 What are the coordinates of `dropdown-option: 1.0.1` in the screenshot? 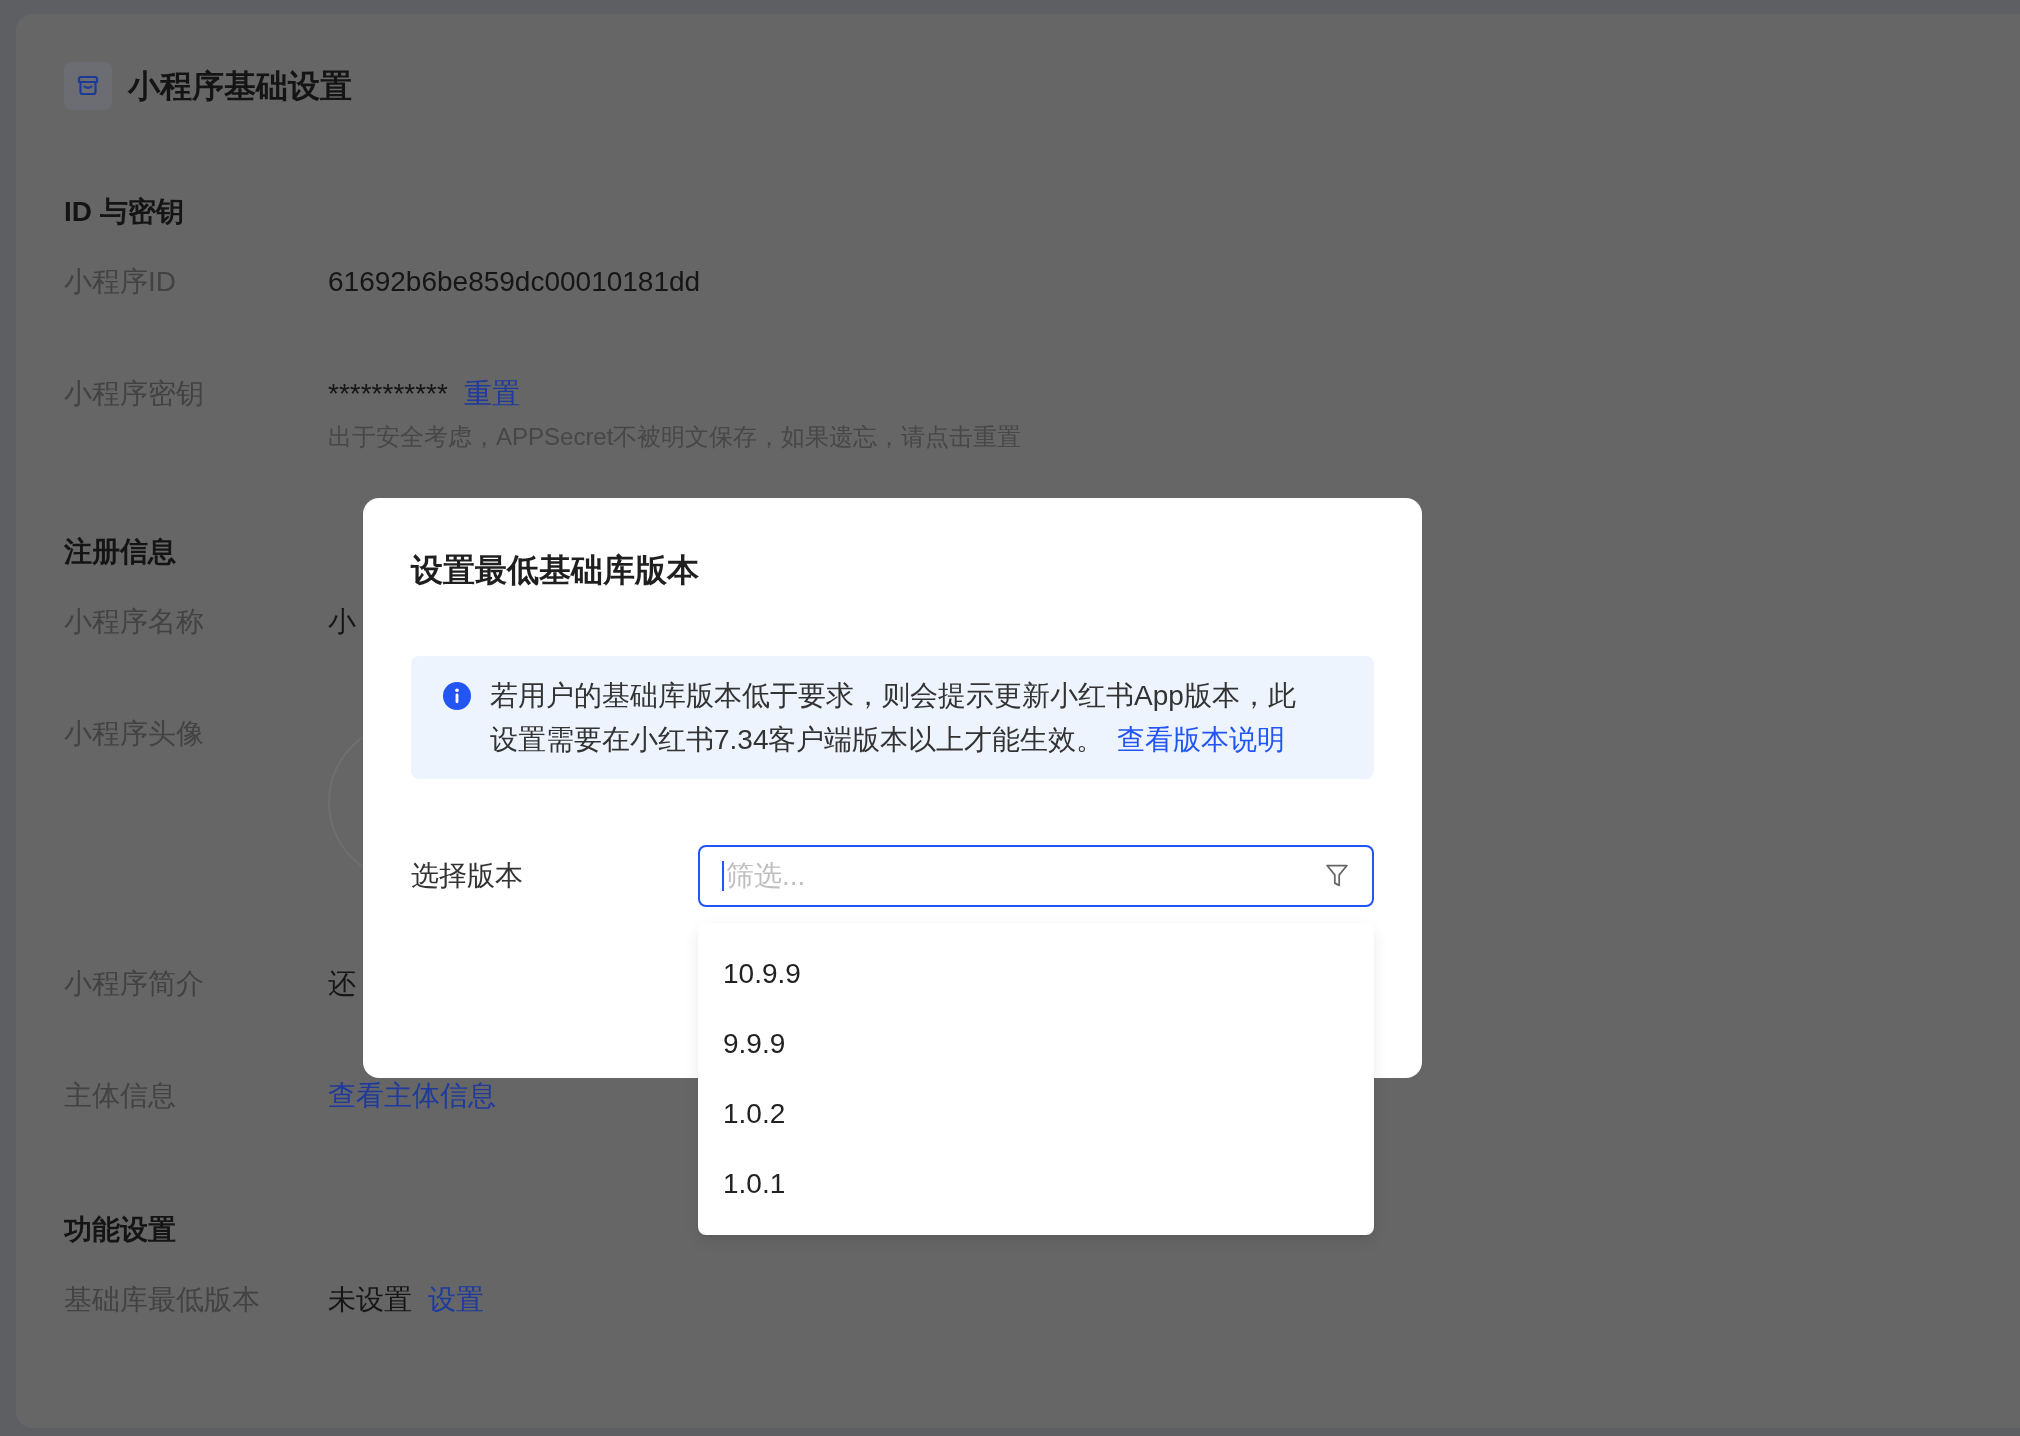 It's located at (1036, 1184).